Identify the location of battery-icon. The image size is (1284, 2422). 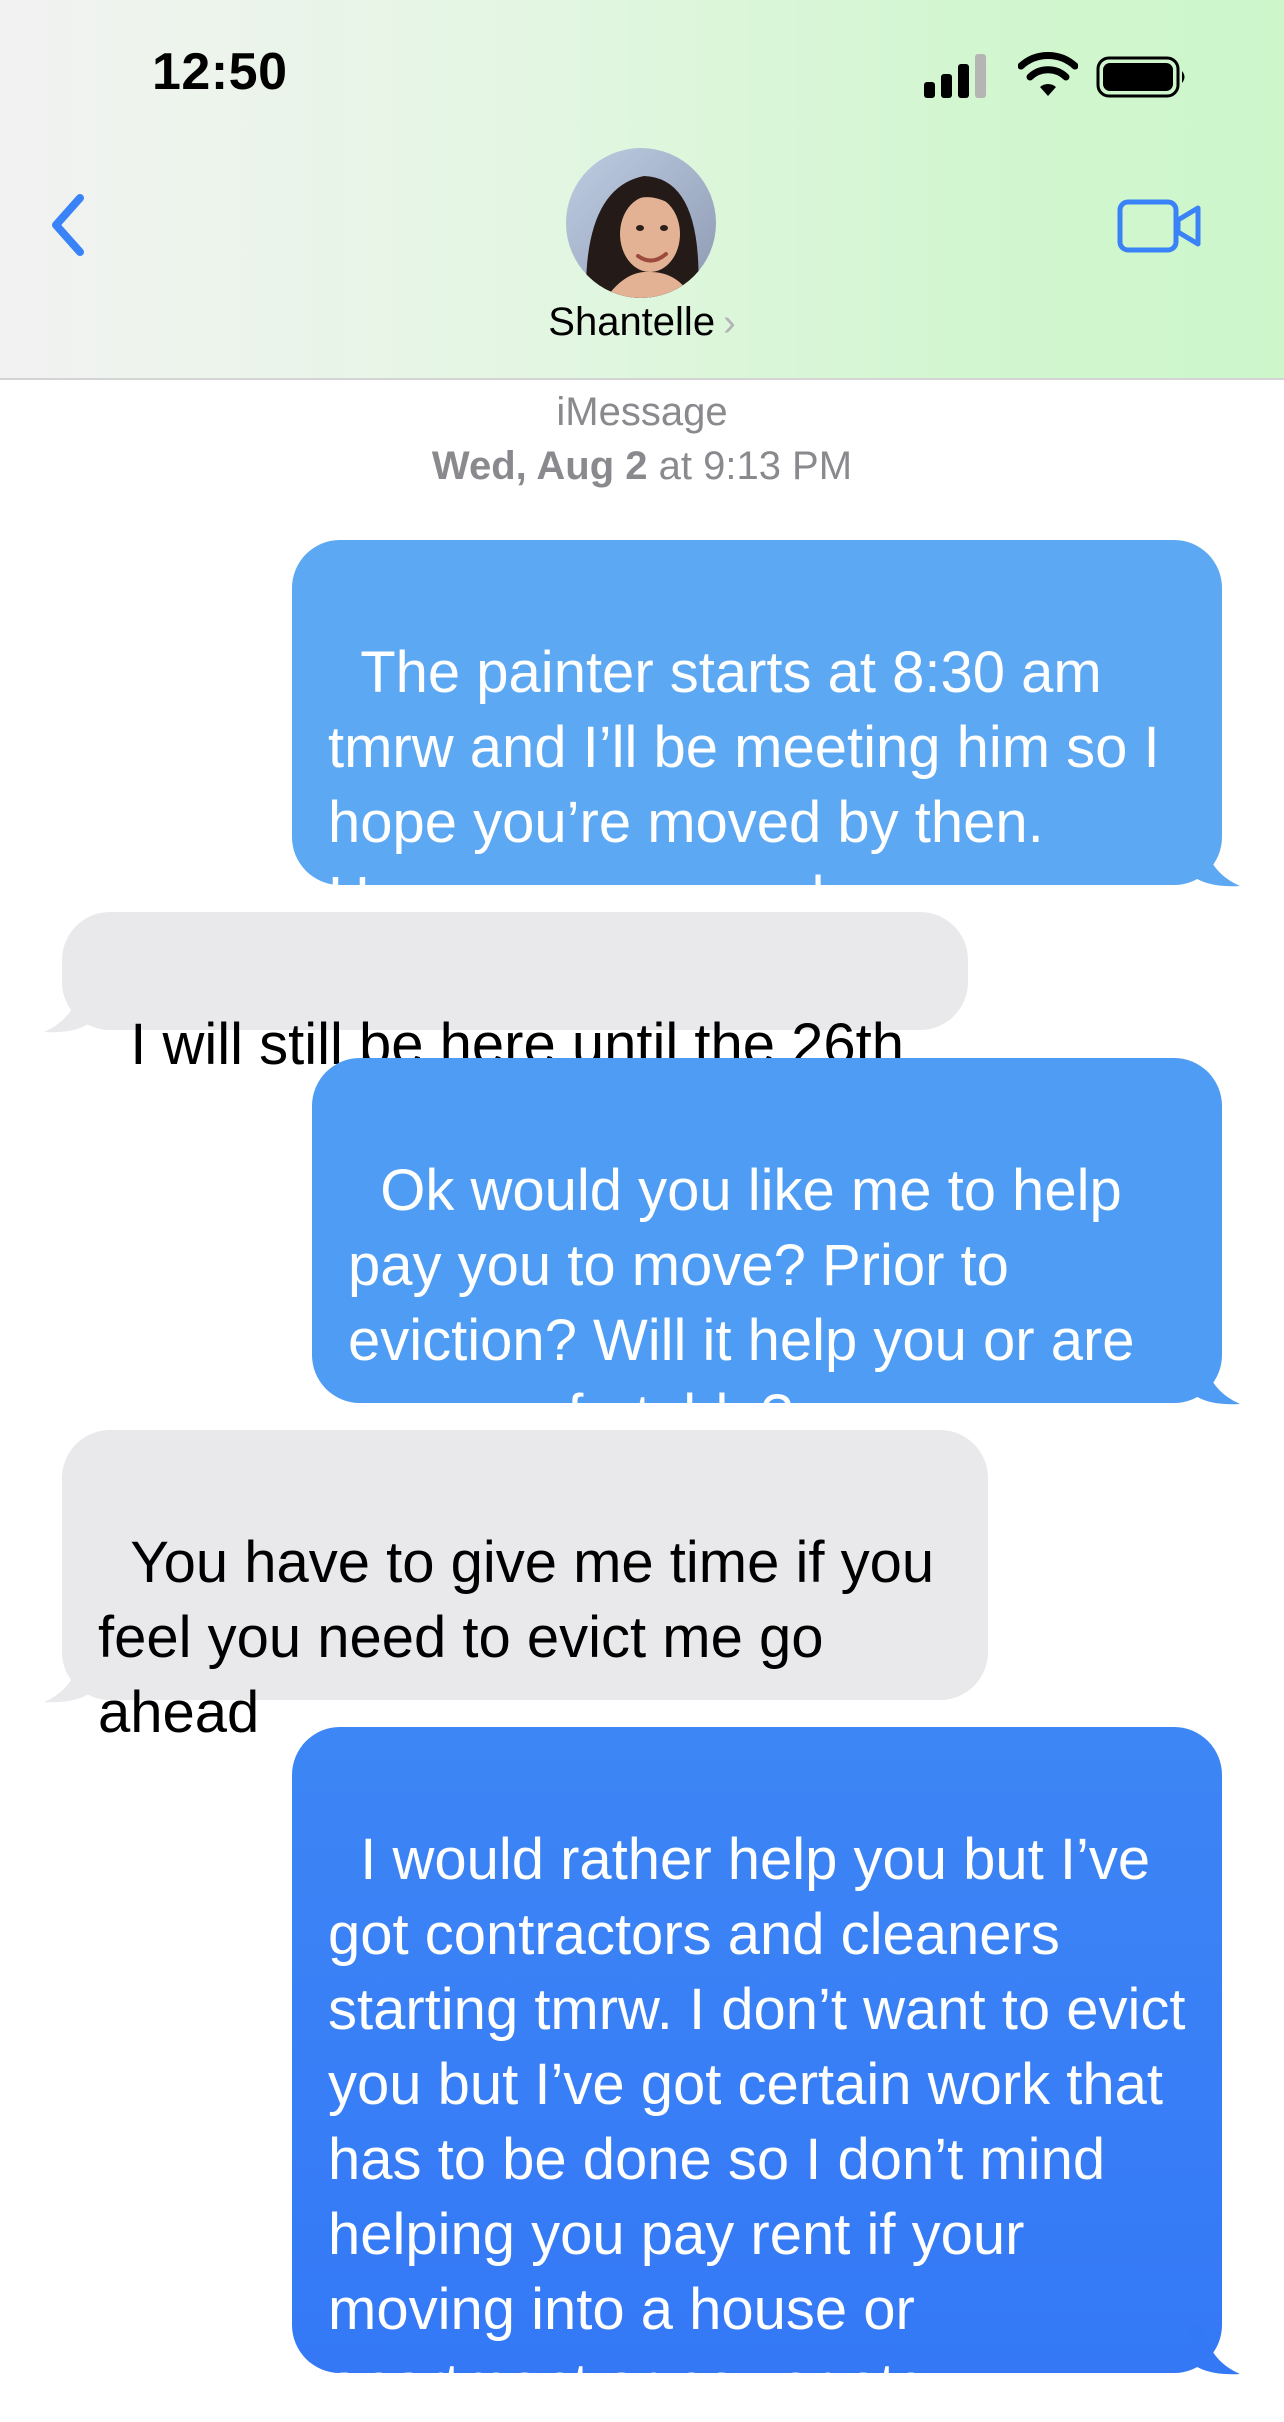
(1140, 77).